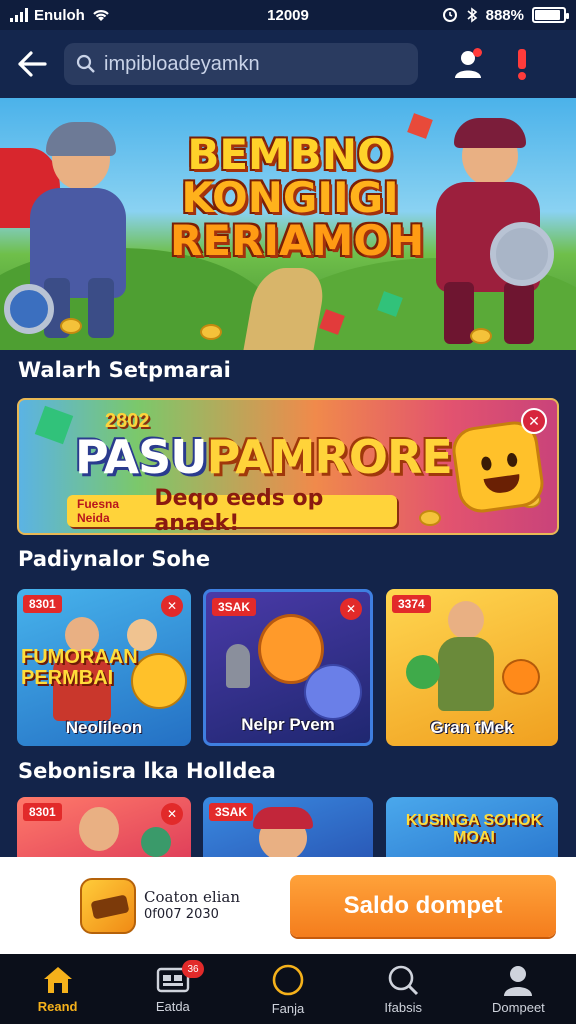  I want to click on promo-close-button: ✕, so click(534, 421).